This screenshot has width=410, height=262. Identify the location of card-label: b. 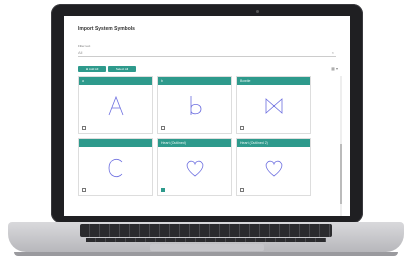
(194, 81).